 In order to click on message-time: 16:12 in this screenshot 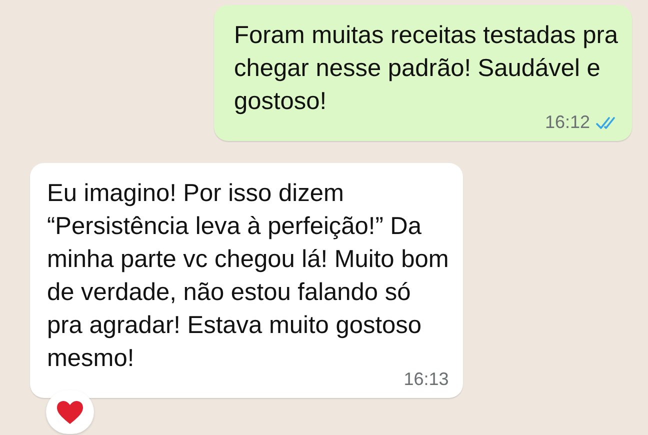, I will do `click(567, 122)`.